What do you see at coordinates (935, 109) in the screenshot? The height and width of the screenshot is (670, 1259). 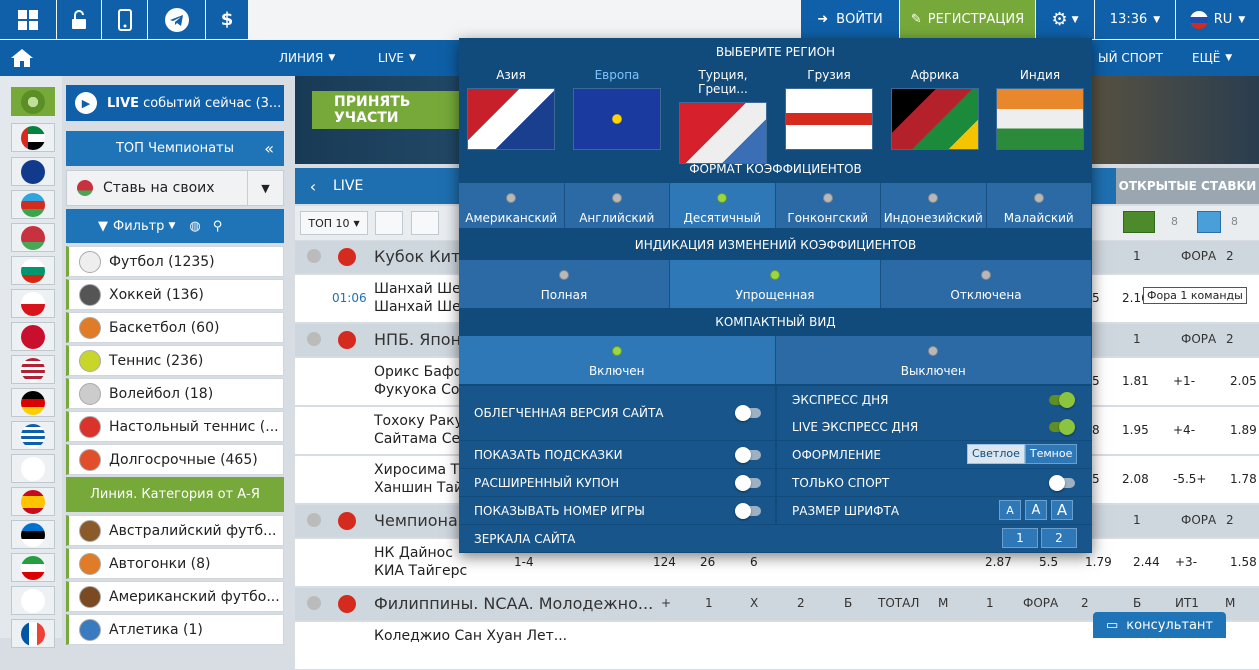 I see `region-4: Африка` at bounding box center [935, 109].